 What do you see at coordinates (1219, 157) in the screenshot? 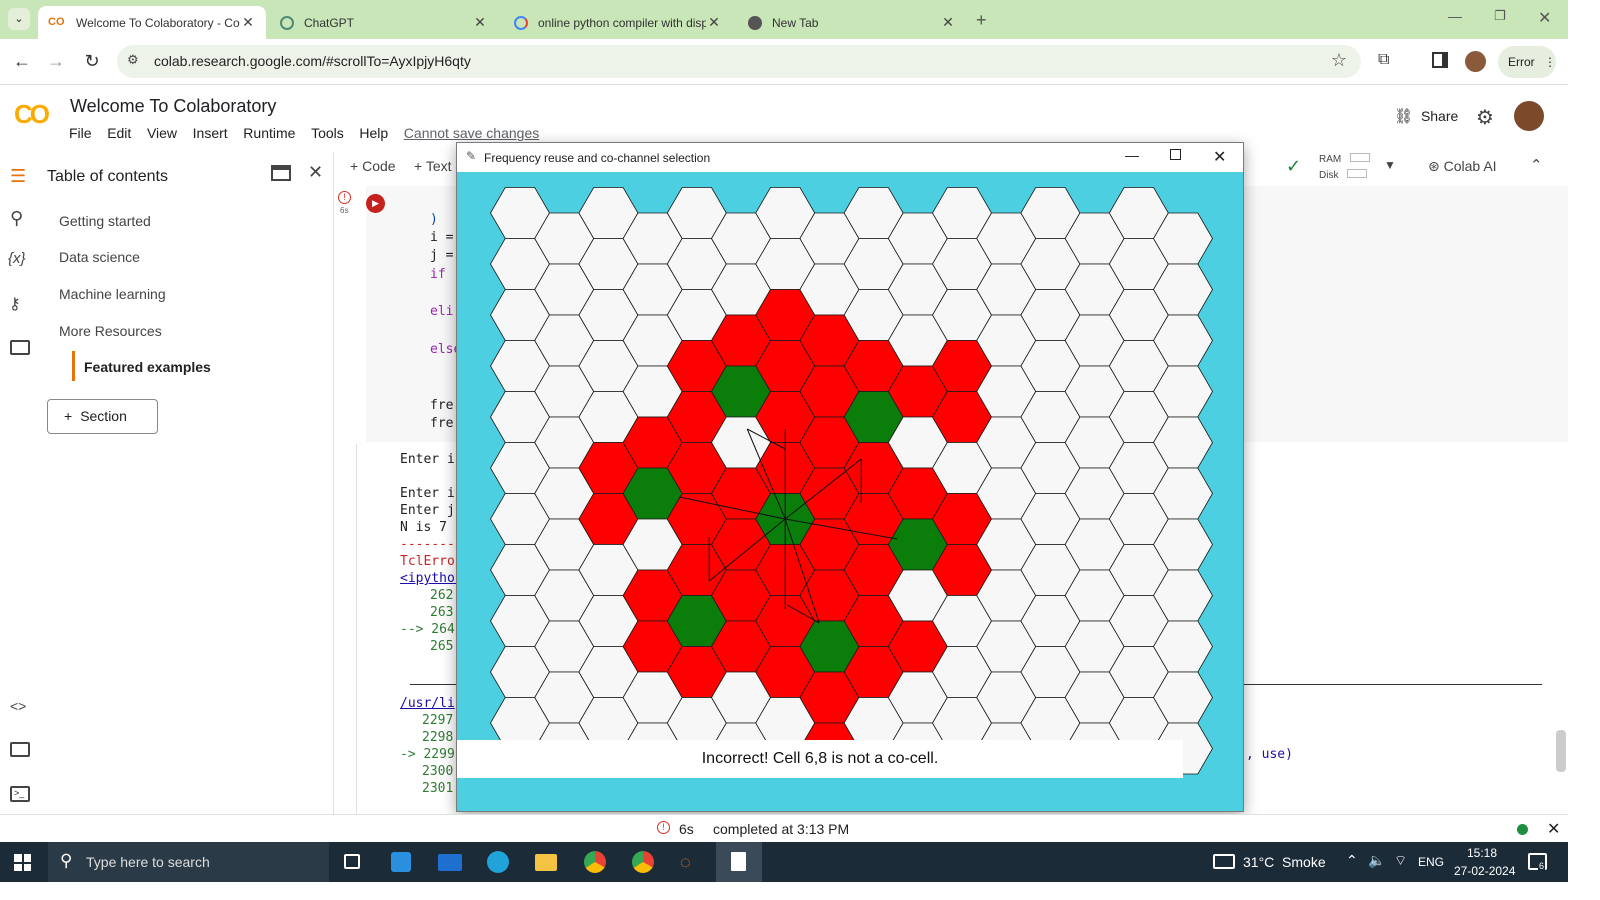
I see `tk-close-icon: ✕` at bounding box center [1219, 157].